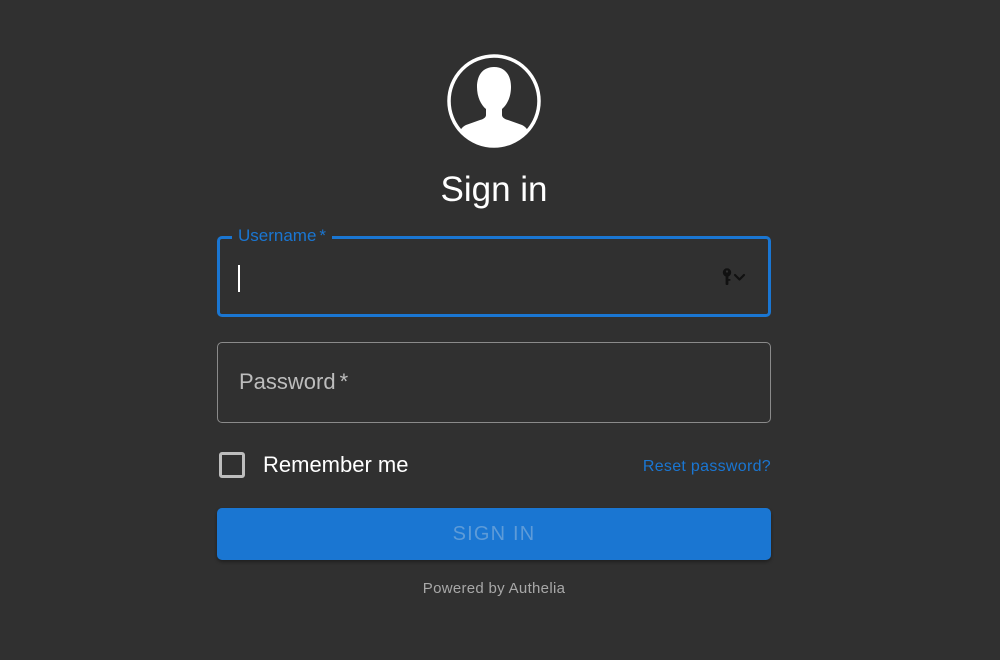  What do you see at coordinates (335, 465) in the screenshot?
I see `remember-me-label: Remember me` at bounding box center [335, 465].